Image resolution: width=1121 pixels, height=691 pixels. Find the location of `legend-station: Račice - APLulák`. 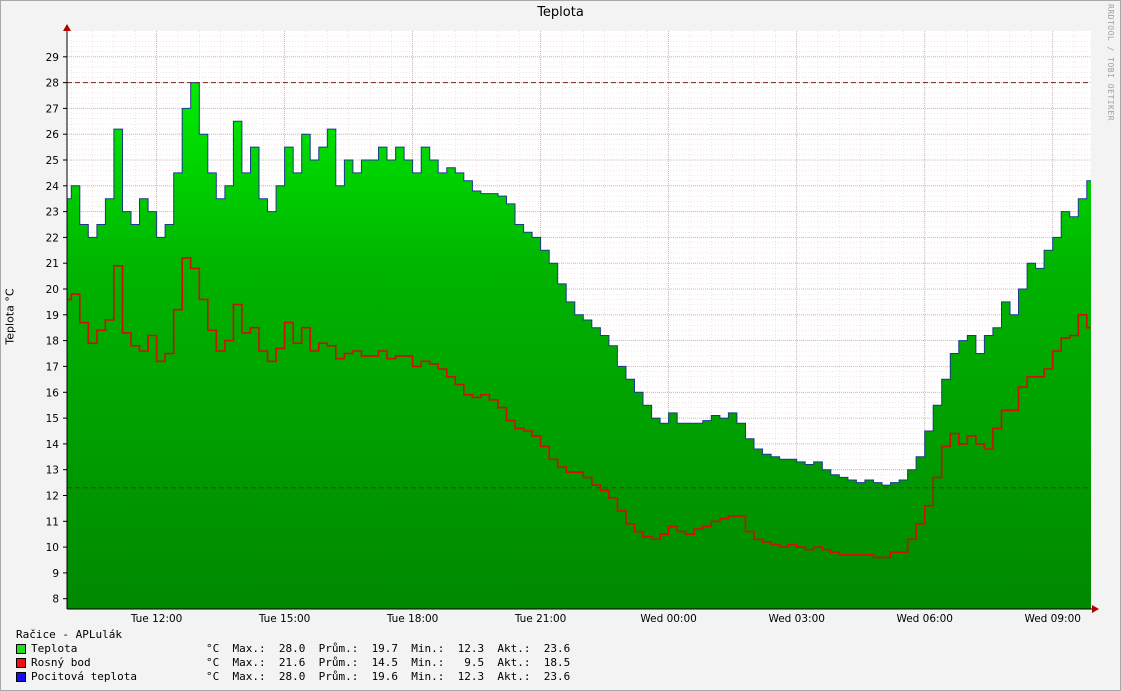

legend-station: Račice - APLulák is located at coordinates (69, 634).